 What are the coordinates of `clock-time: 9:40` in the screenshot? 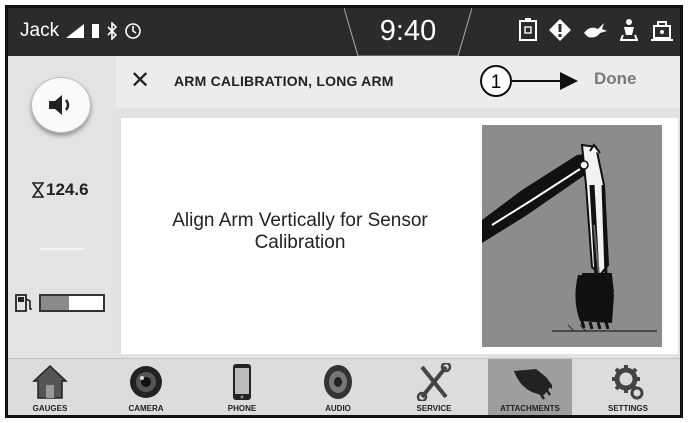 It's located at (408, 31).